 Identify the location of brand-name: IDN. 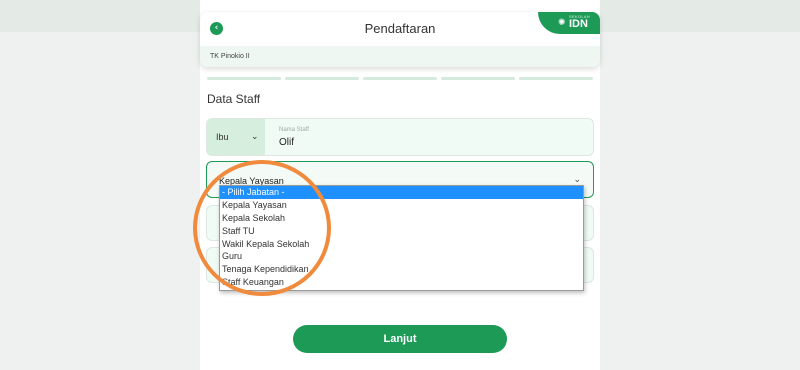
(578, 24).